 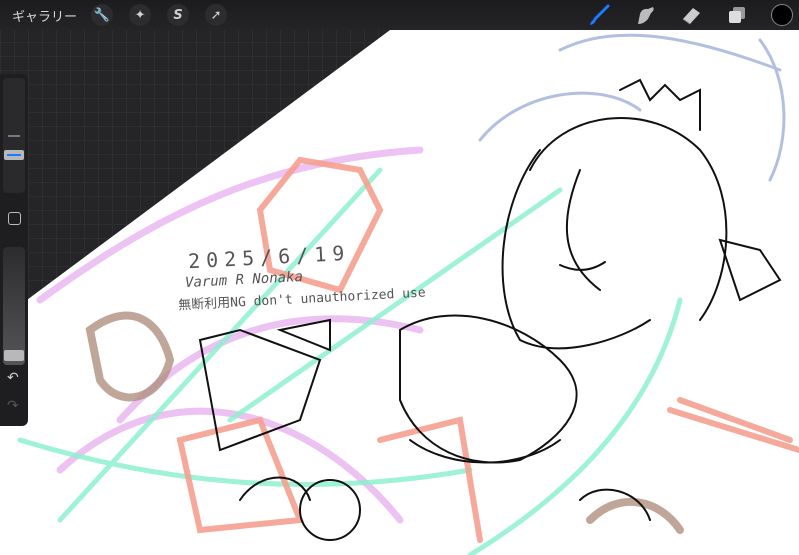 What do you see at coordinates (14, 355) in the screenshot?
I see `opacity-thumb` at bounding box center [14, 355].